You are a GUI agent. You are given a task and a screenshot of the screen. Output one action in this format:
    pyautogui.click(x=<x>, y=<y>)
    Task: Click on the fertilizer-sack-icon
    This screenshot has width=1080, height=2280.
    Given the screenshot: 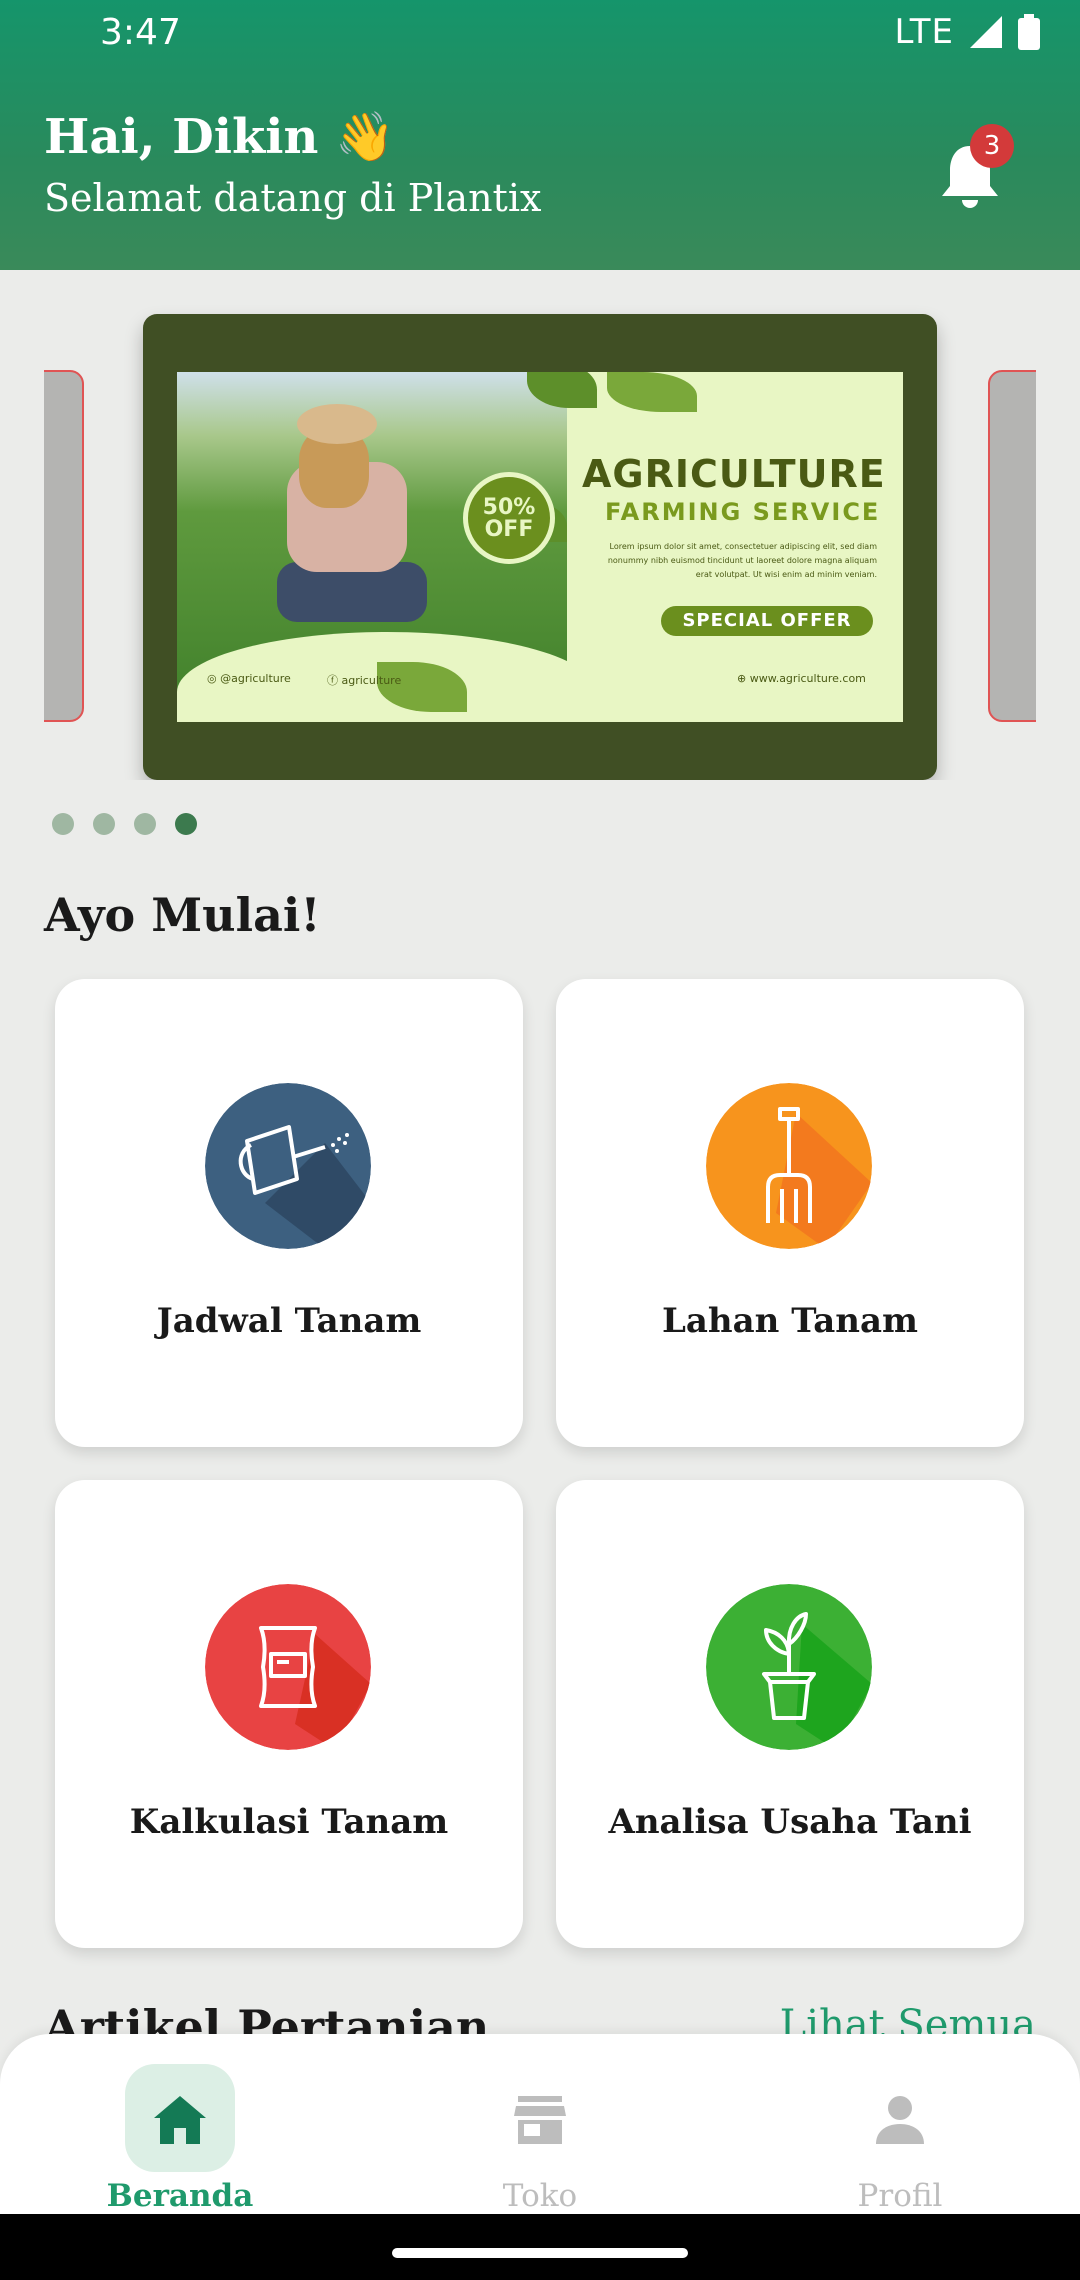 What is the action you would take?
    pyautogui.click(x=288, y=1667)
    